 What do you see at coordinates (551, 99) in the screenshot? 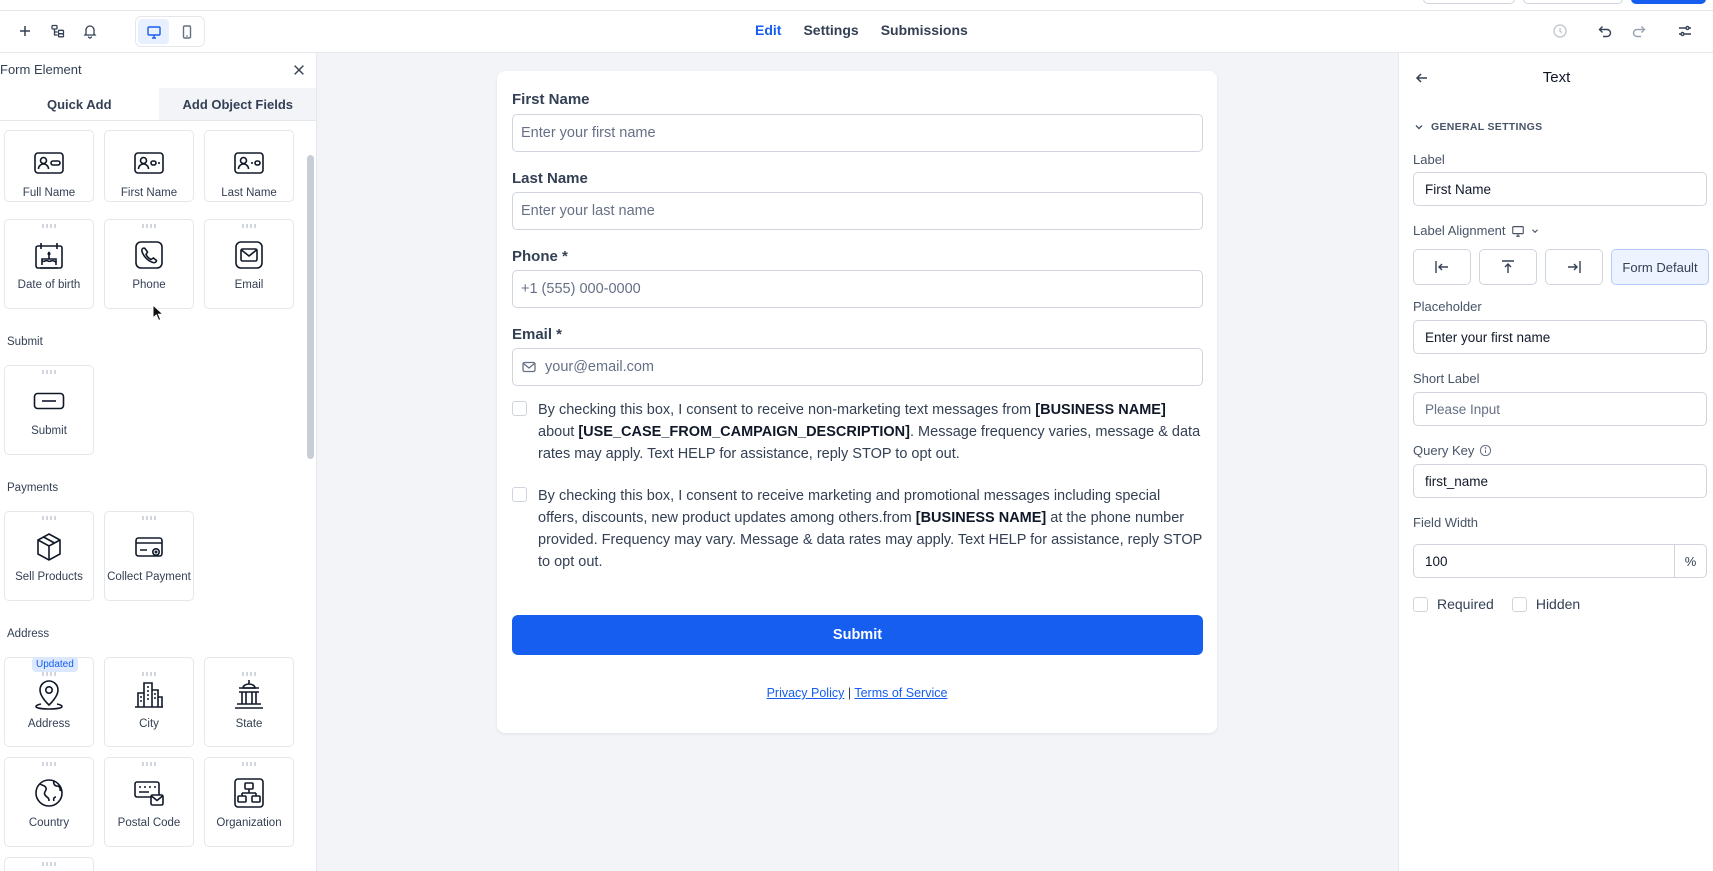
I see `first-name-label: First Name` at bounding box center [551, 99].